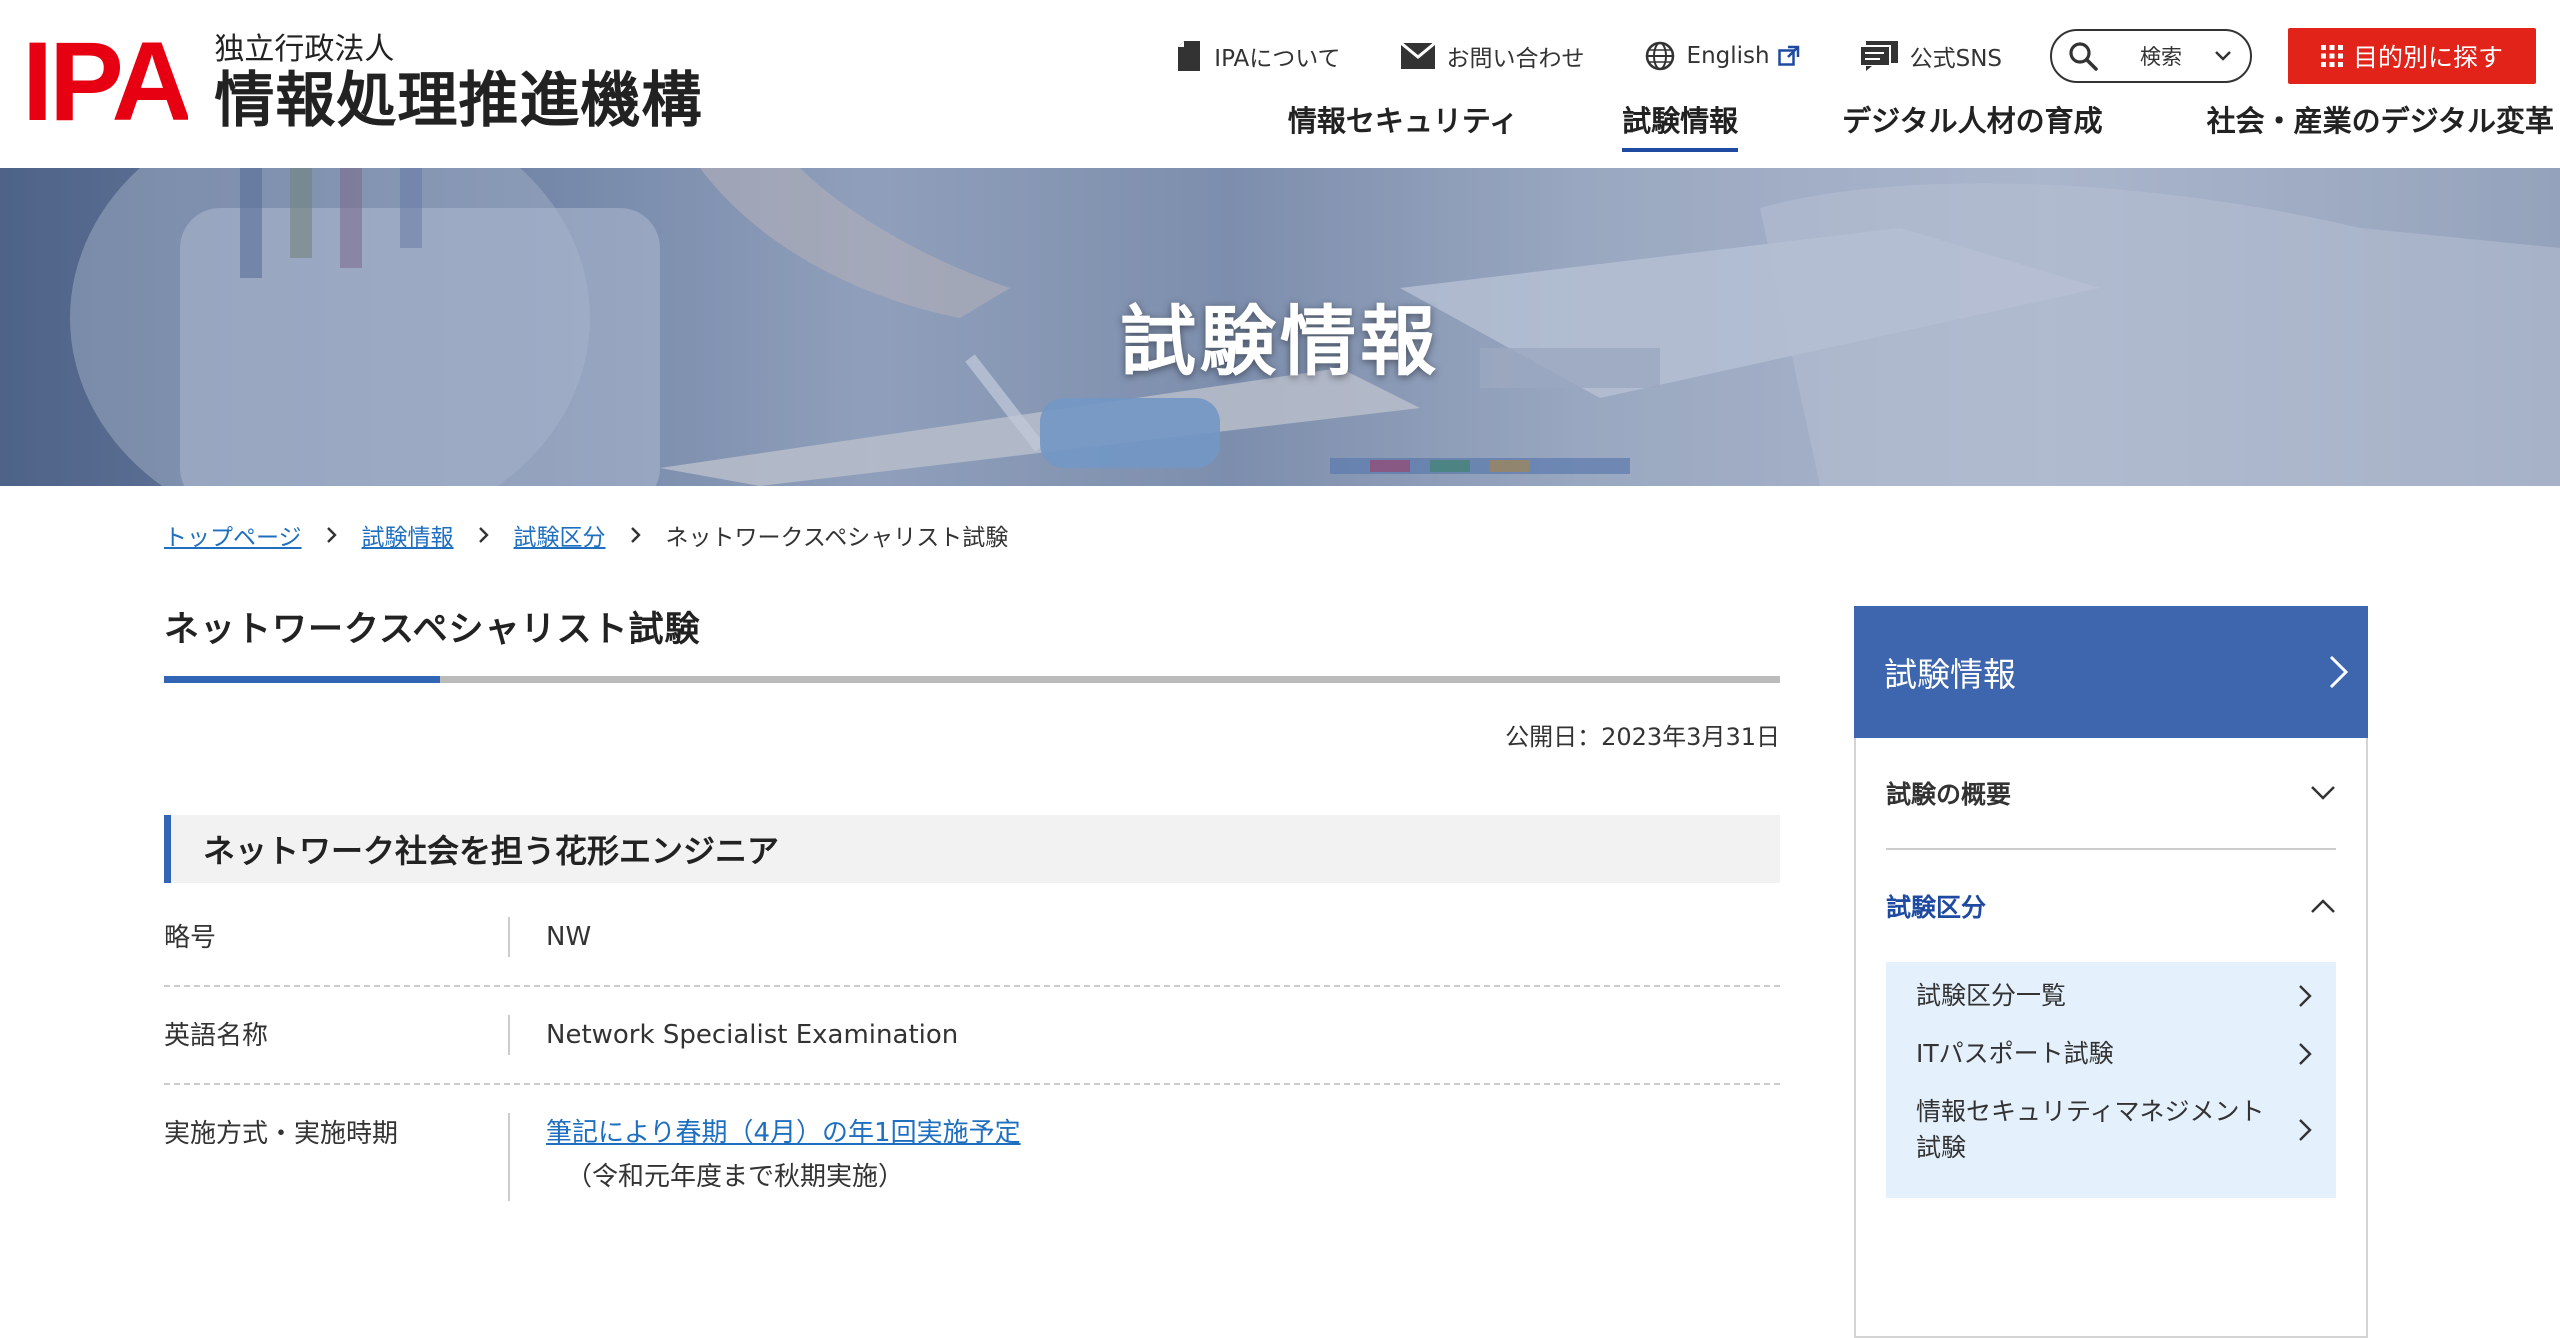 This screenshot has height=1338, width=2560. I want to click on ipa-logo: IPA 独立行政法人 情報処理推進機構, so click(362, 83).